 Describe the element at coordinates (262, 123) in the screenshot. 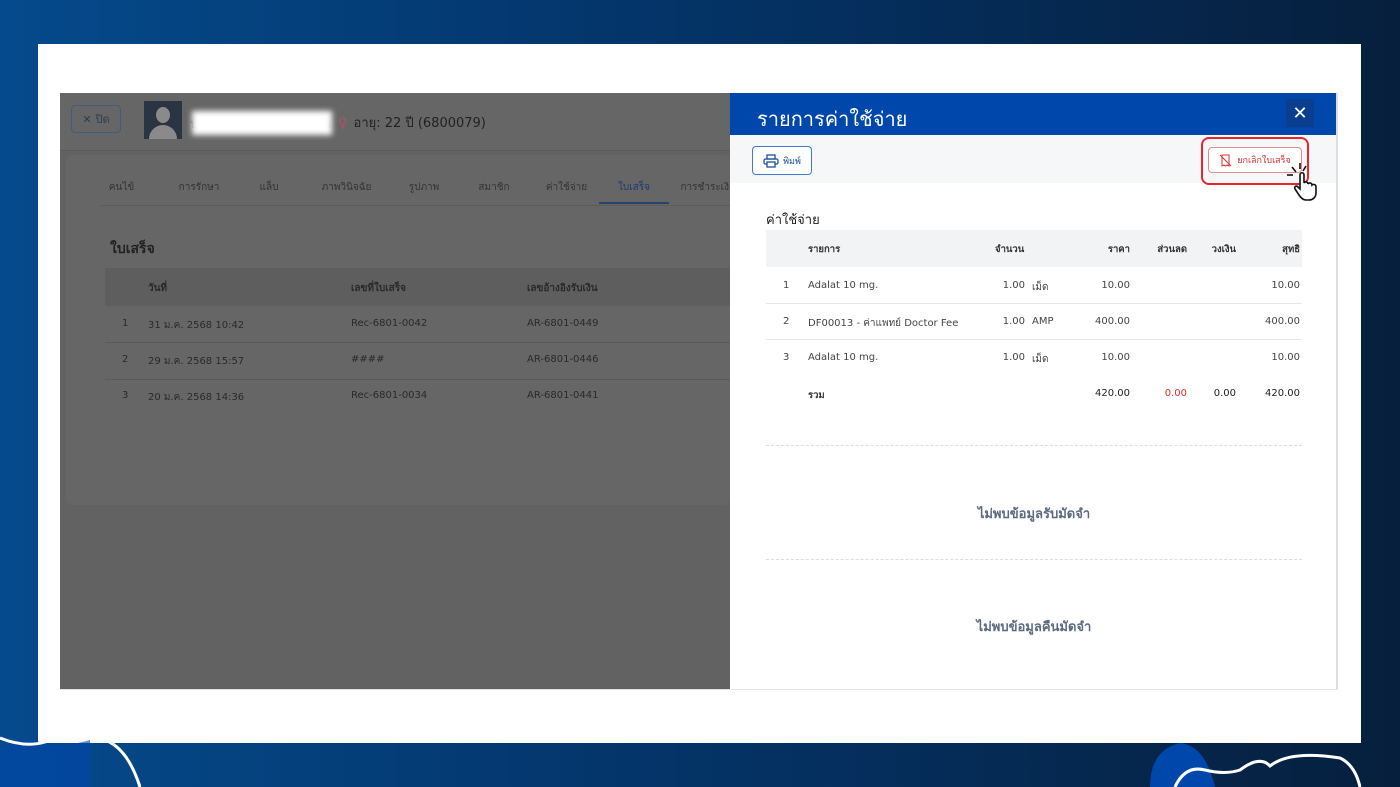

I see `name-redaction` at that location.